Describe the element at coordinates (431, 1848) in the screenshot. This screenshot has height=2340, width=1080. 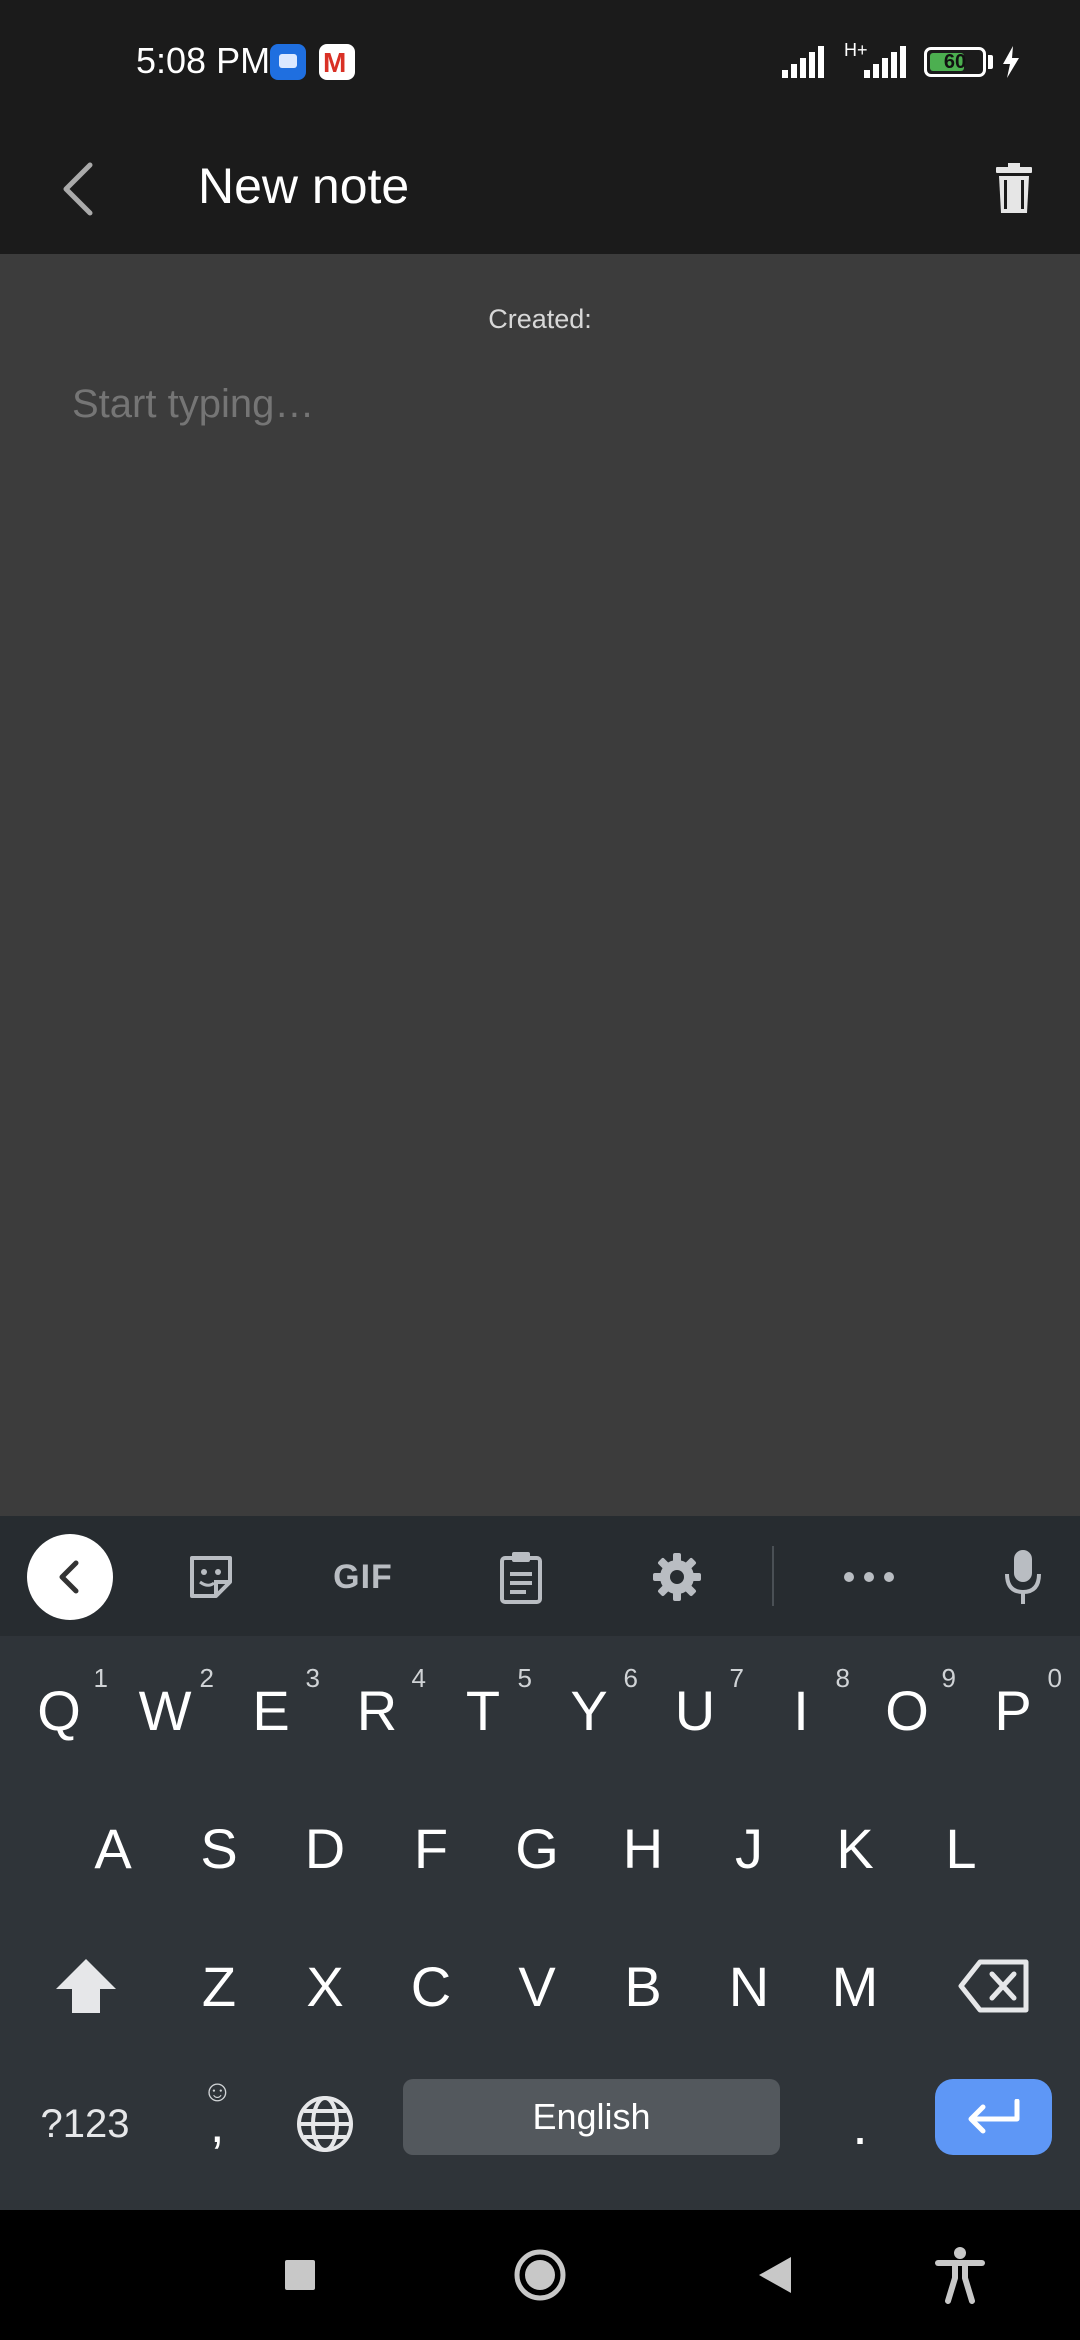
I see `key-f: F` at that location.